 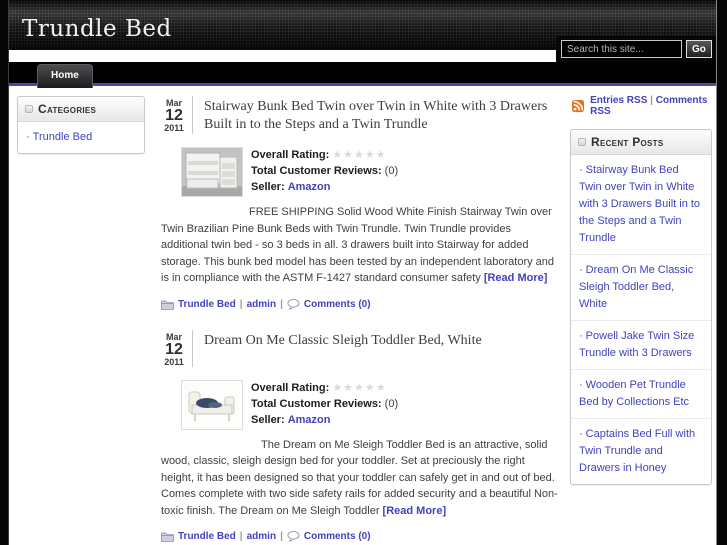 I want to click on categories-header: Categories, so click(x=81, y=109).